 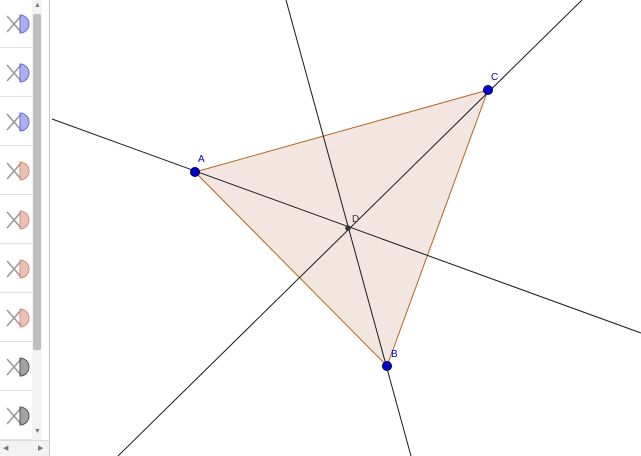 I want to click on scroll-left-arrow-icon: ◀, so click(x=5, y=449).